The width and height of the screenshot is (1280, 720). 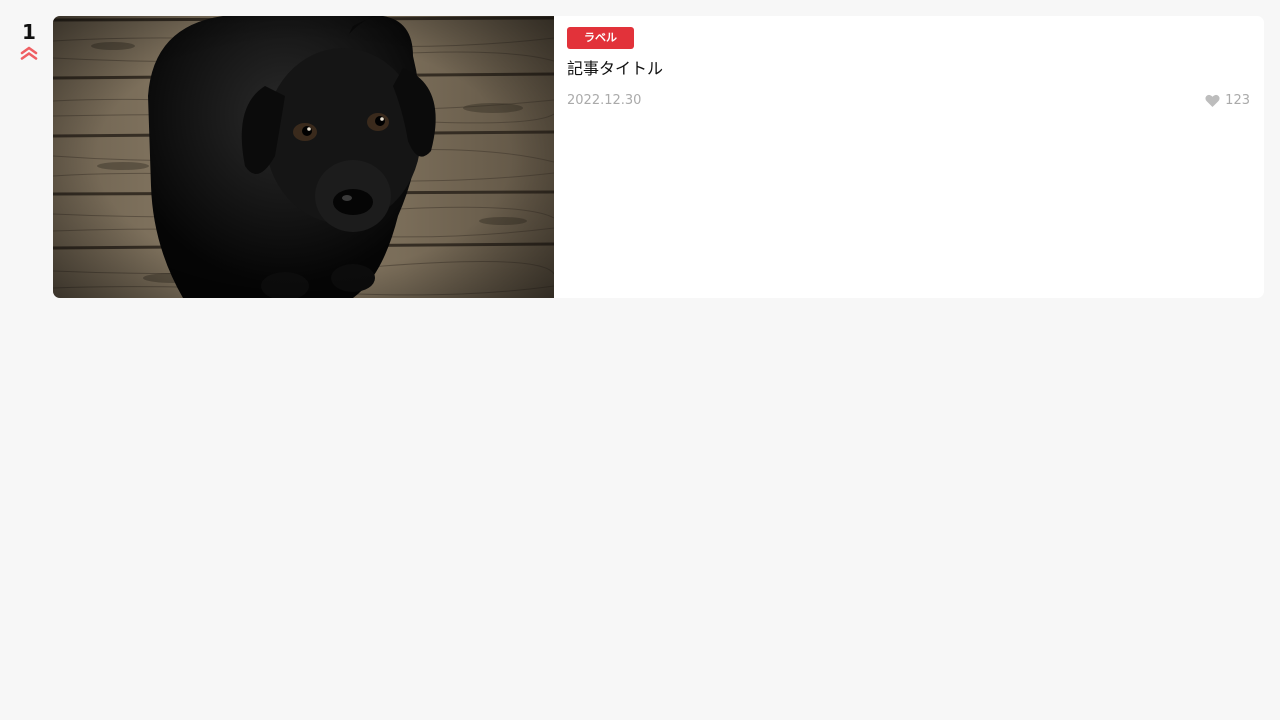 I want to click on article-date: 2022.12.30, so click(x=604, y=100).